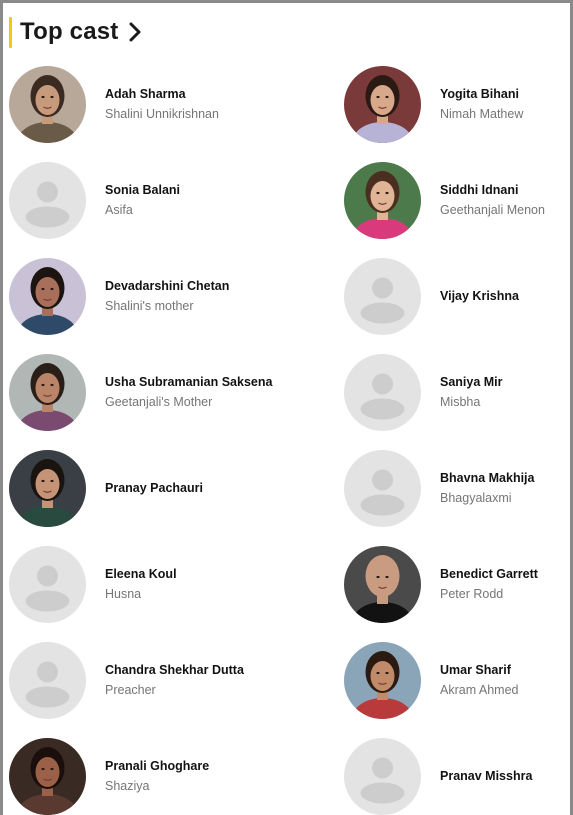 This screenshot has height=815, width=573. I want to click on character-name: Misbha, so click(460, 402).